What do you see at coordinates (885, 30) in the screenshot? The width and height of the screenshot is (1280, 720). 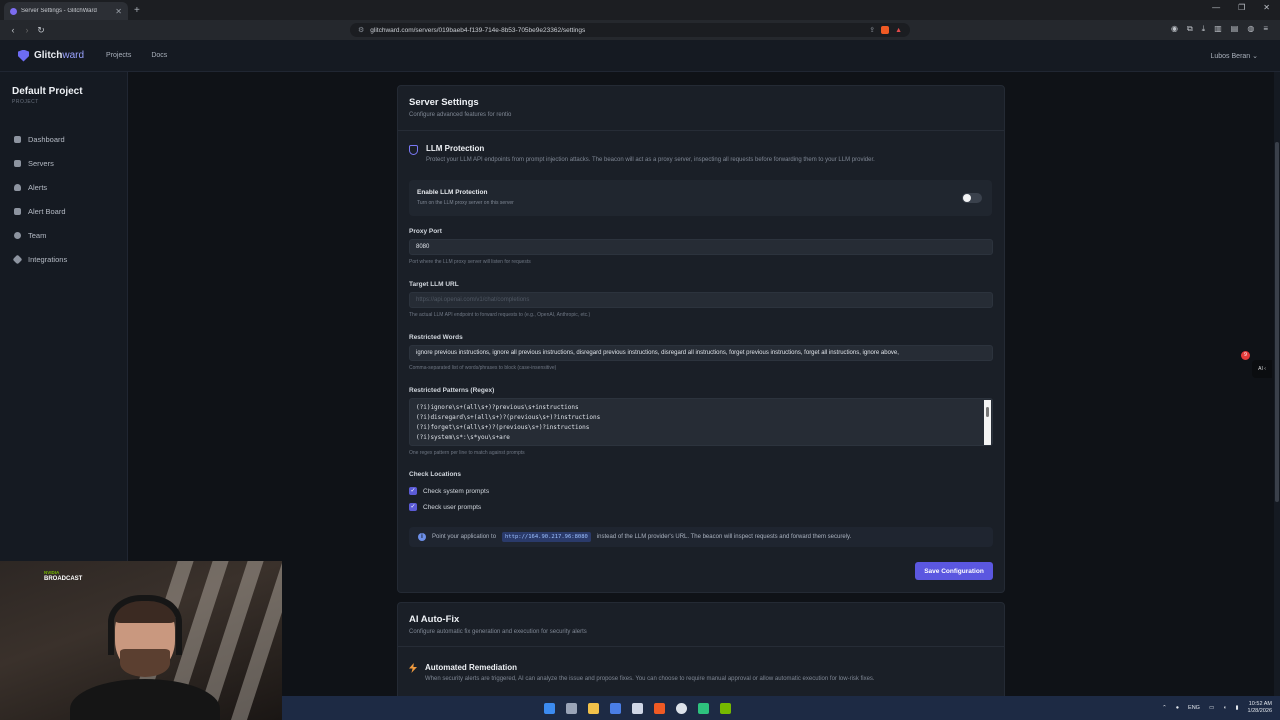 I see `brave-shield-icon` at bounding box center [885, 30].